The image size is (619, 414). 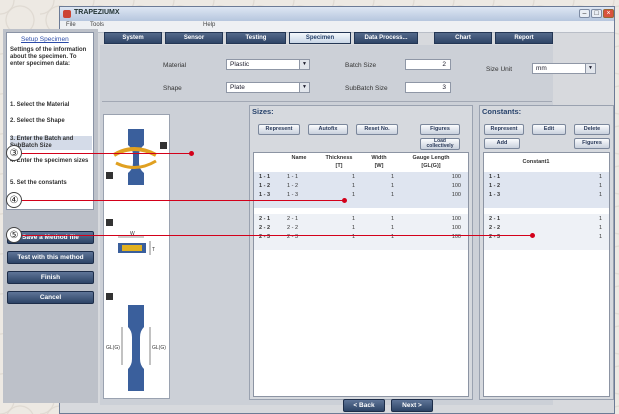 I want to click on sizes-represent-button: Represent, so click(x=279, y=129).